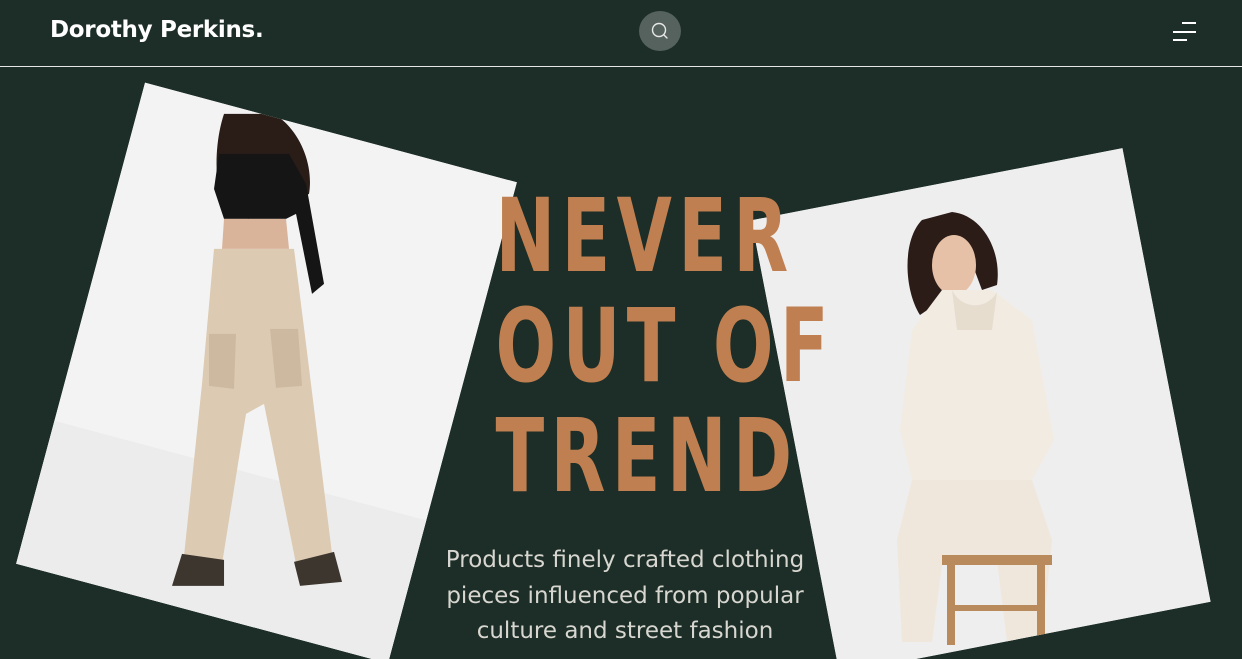 This screenshot has height=659, width=1242. I want to click on headline-line-3: TREND, so click(647, 456).